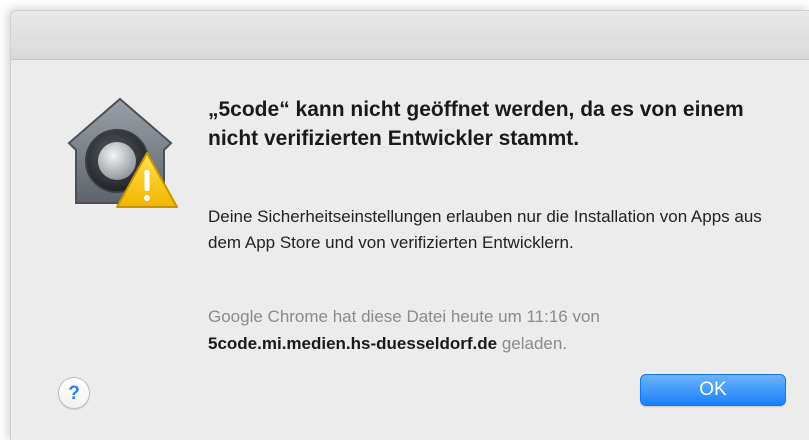 The height and width of the screenshot is (440, 809). What do you see at coordinates (534, 343) in the screenshot?
I see `source-suffix: geladen.` at bounding box center [534, 343].